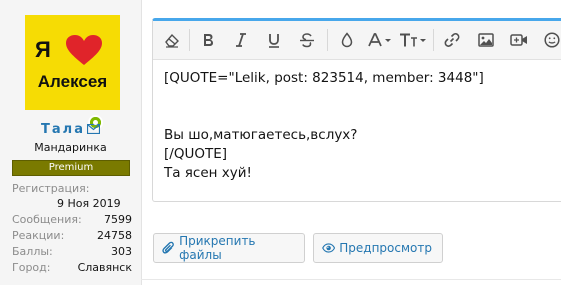  I want to click on strikethrough-icon, so click(307, 40).